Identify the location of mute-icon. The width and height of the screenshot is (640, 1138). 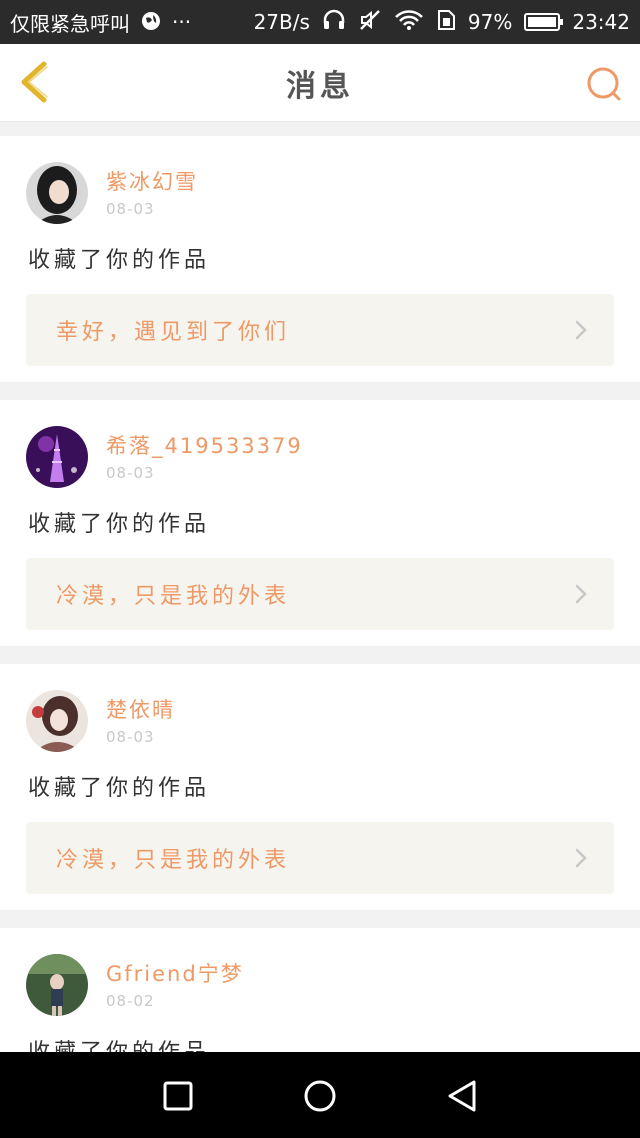
(370, 22).